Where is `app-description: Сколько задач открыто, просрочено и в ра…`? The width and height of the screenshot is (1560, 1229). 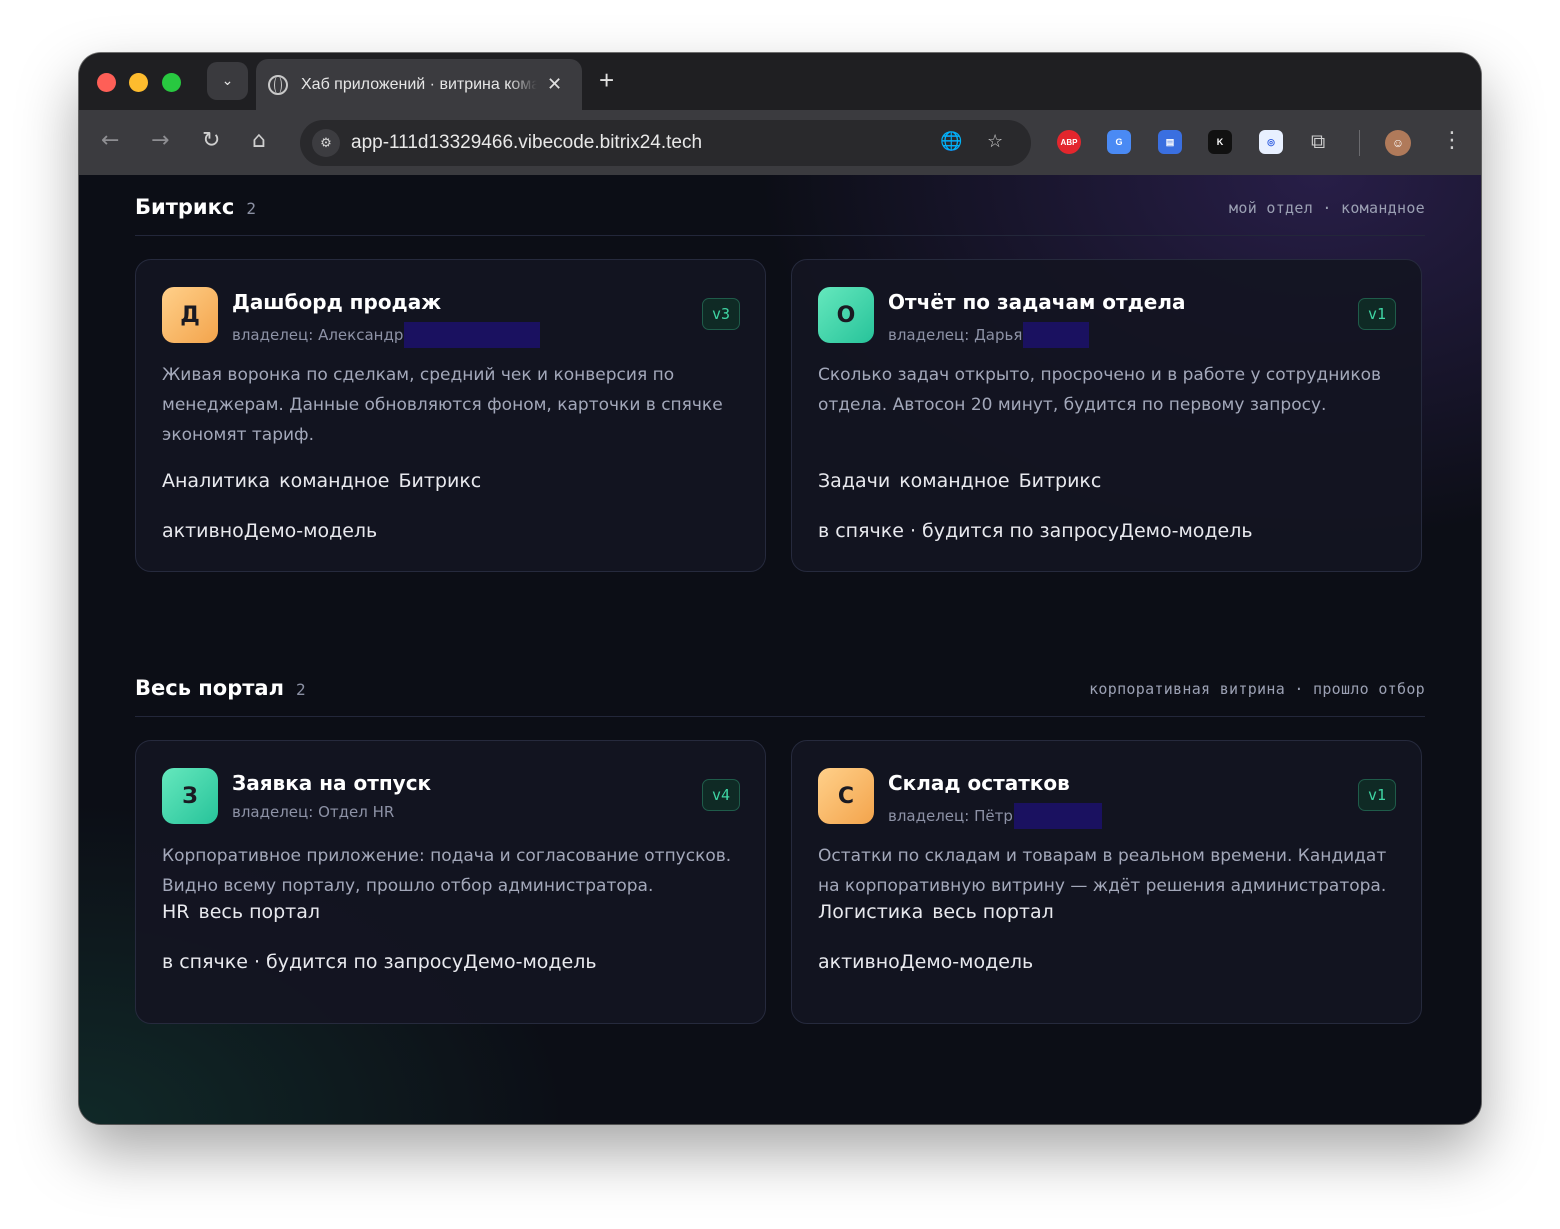
app-description: Сколько задач открыто, просрочено и в ра… is located at coordinates (1100, 390).